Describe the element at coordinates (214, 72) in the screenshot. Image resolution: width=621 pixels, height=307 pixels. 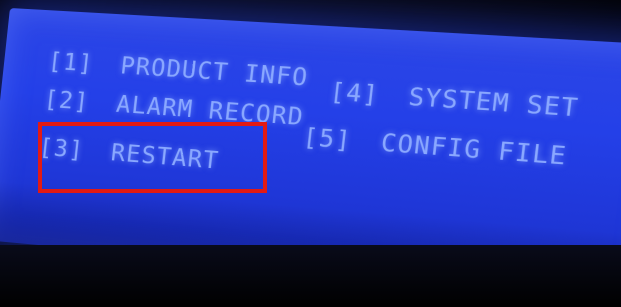
I see `menu-label: PRODUCT INFO` at that location.